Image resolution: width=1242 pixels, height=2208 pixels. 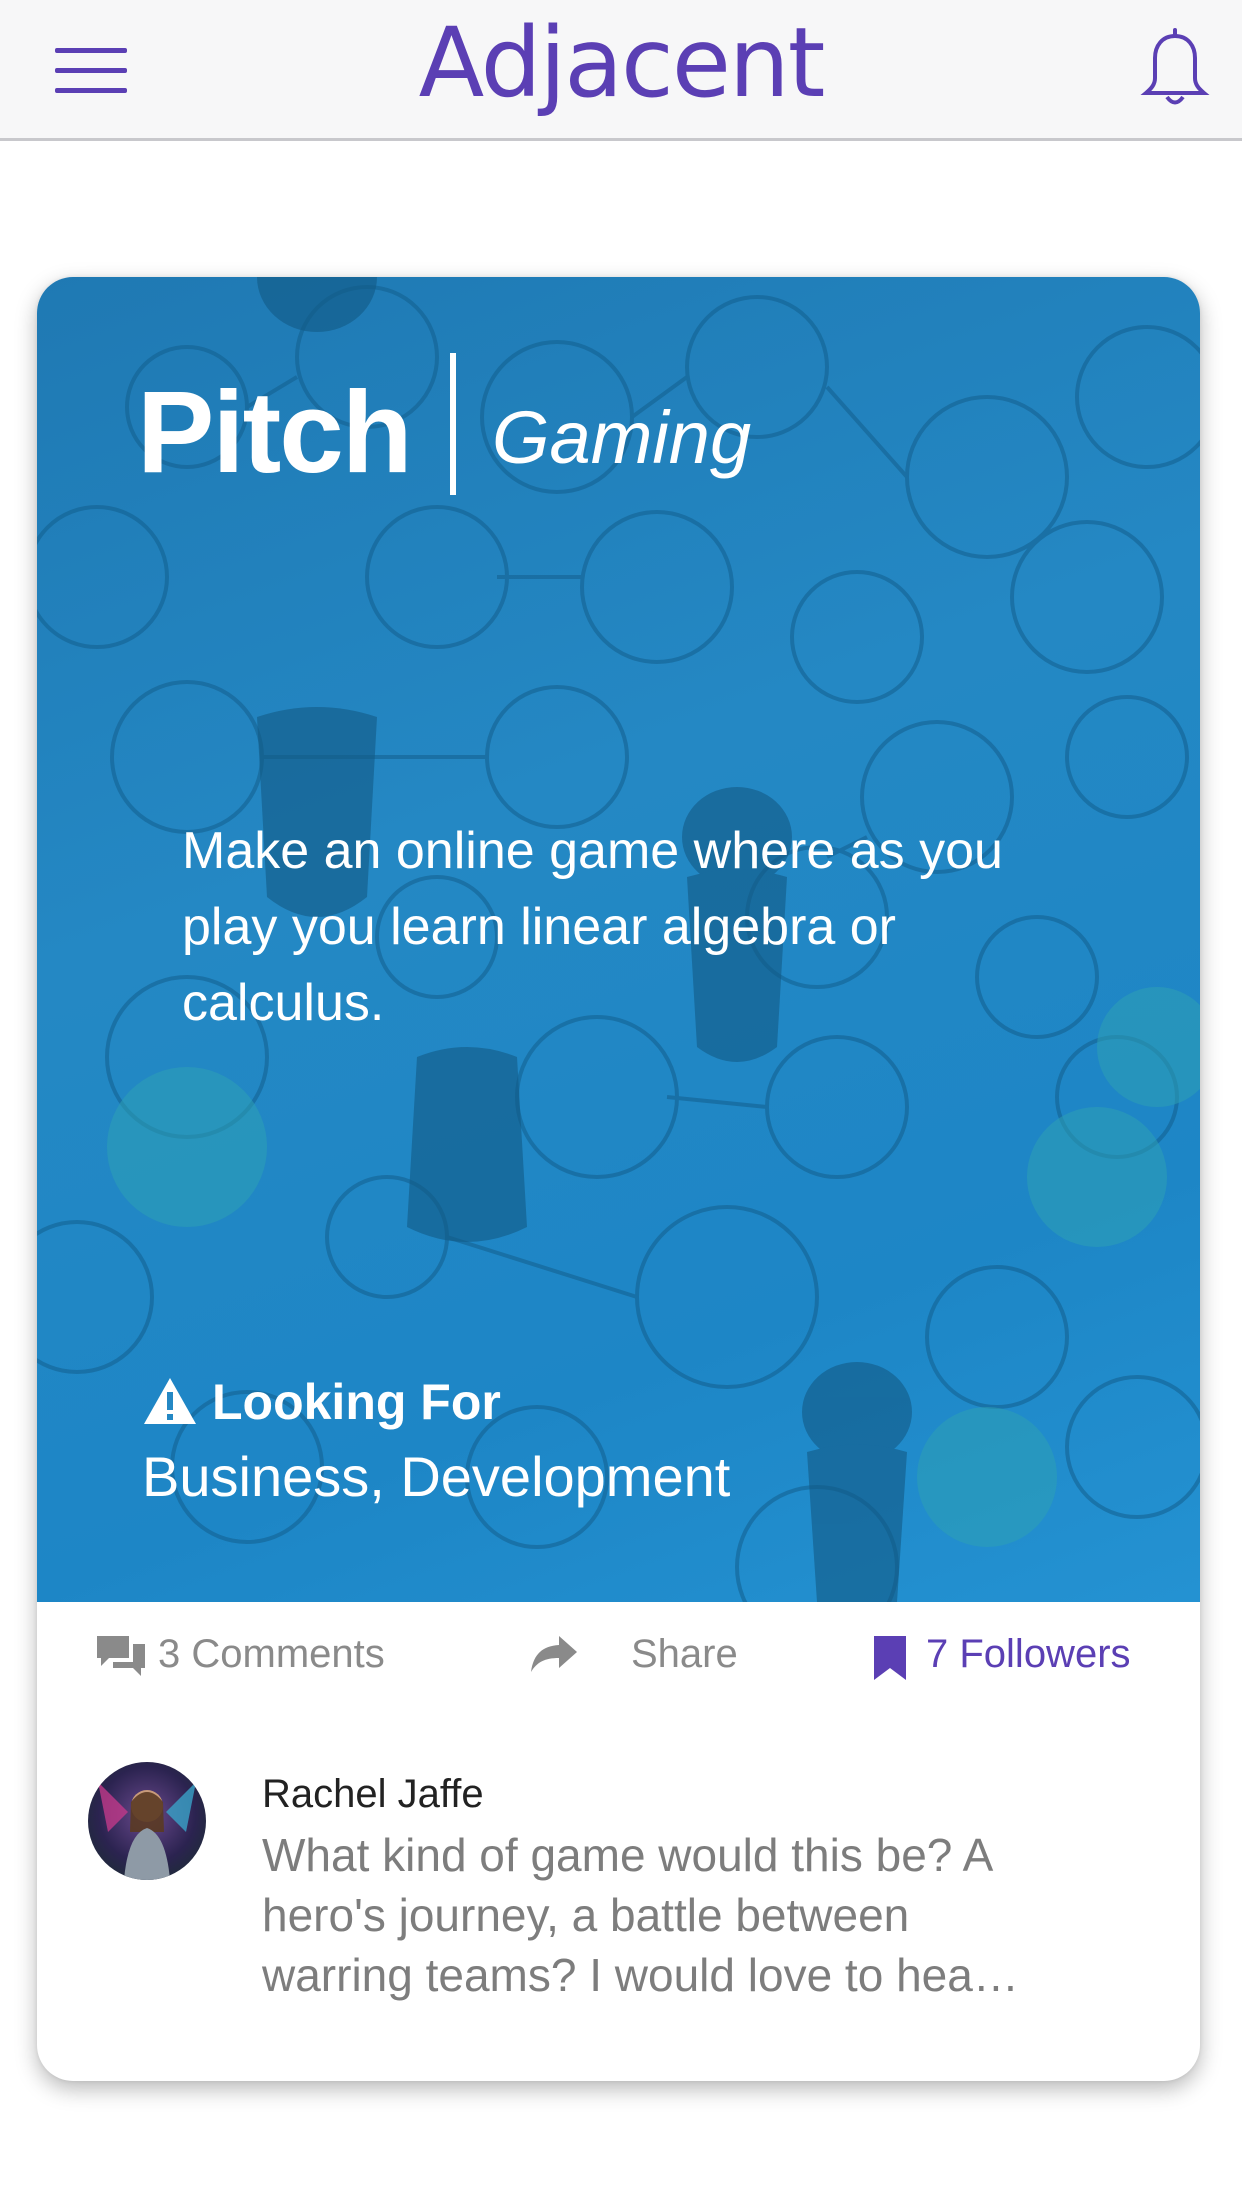 I want to click on comments-count: 3 Comments, so click(x=271, y=1654).